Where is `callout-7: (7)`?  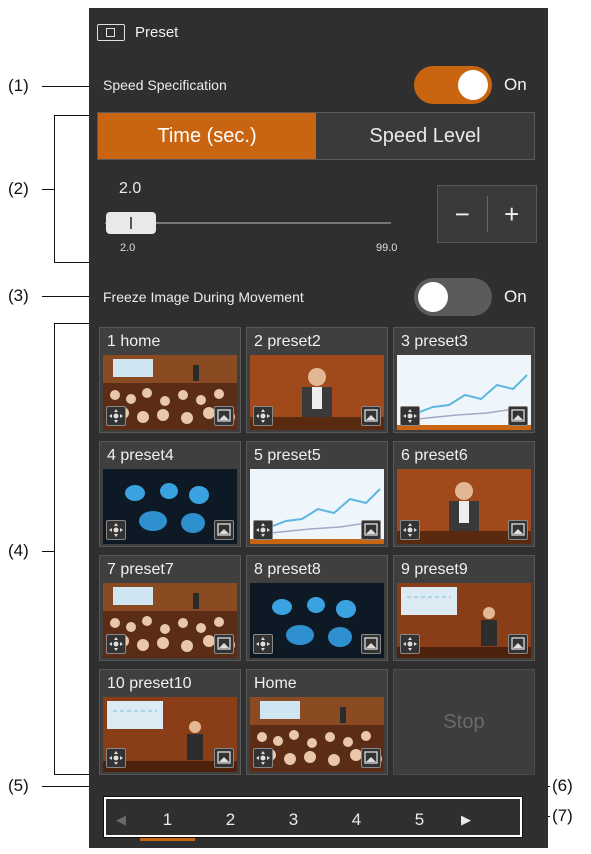
callout-7: (7) is located at coordinates (562, 815).